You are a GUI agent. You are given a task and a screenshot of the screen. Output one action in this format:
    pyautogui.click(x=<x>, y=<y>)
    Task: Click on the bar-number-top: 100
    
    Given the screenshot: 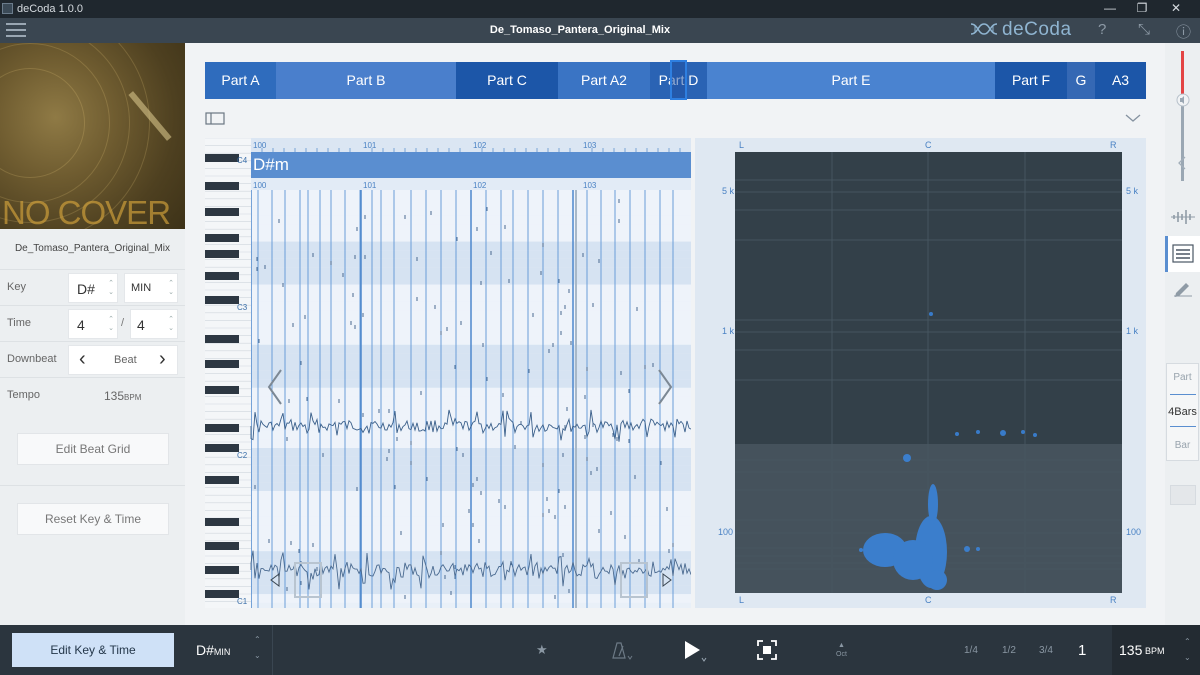 What is the action you would take?
    pyautogui.click(x=260, y=145)
    